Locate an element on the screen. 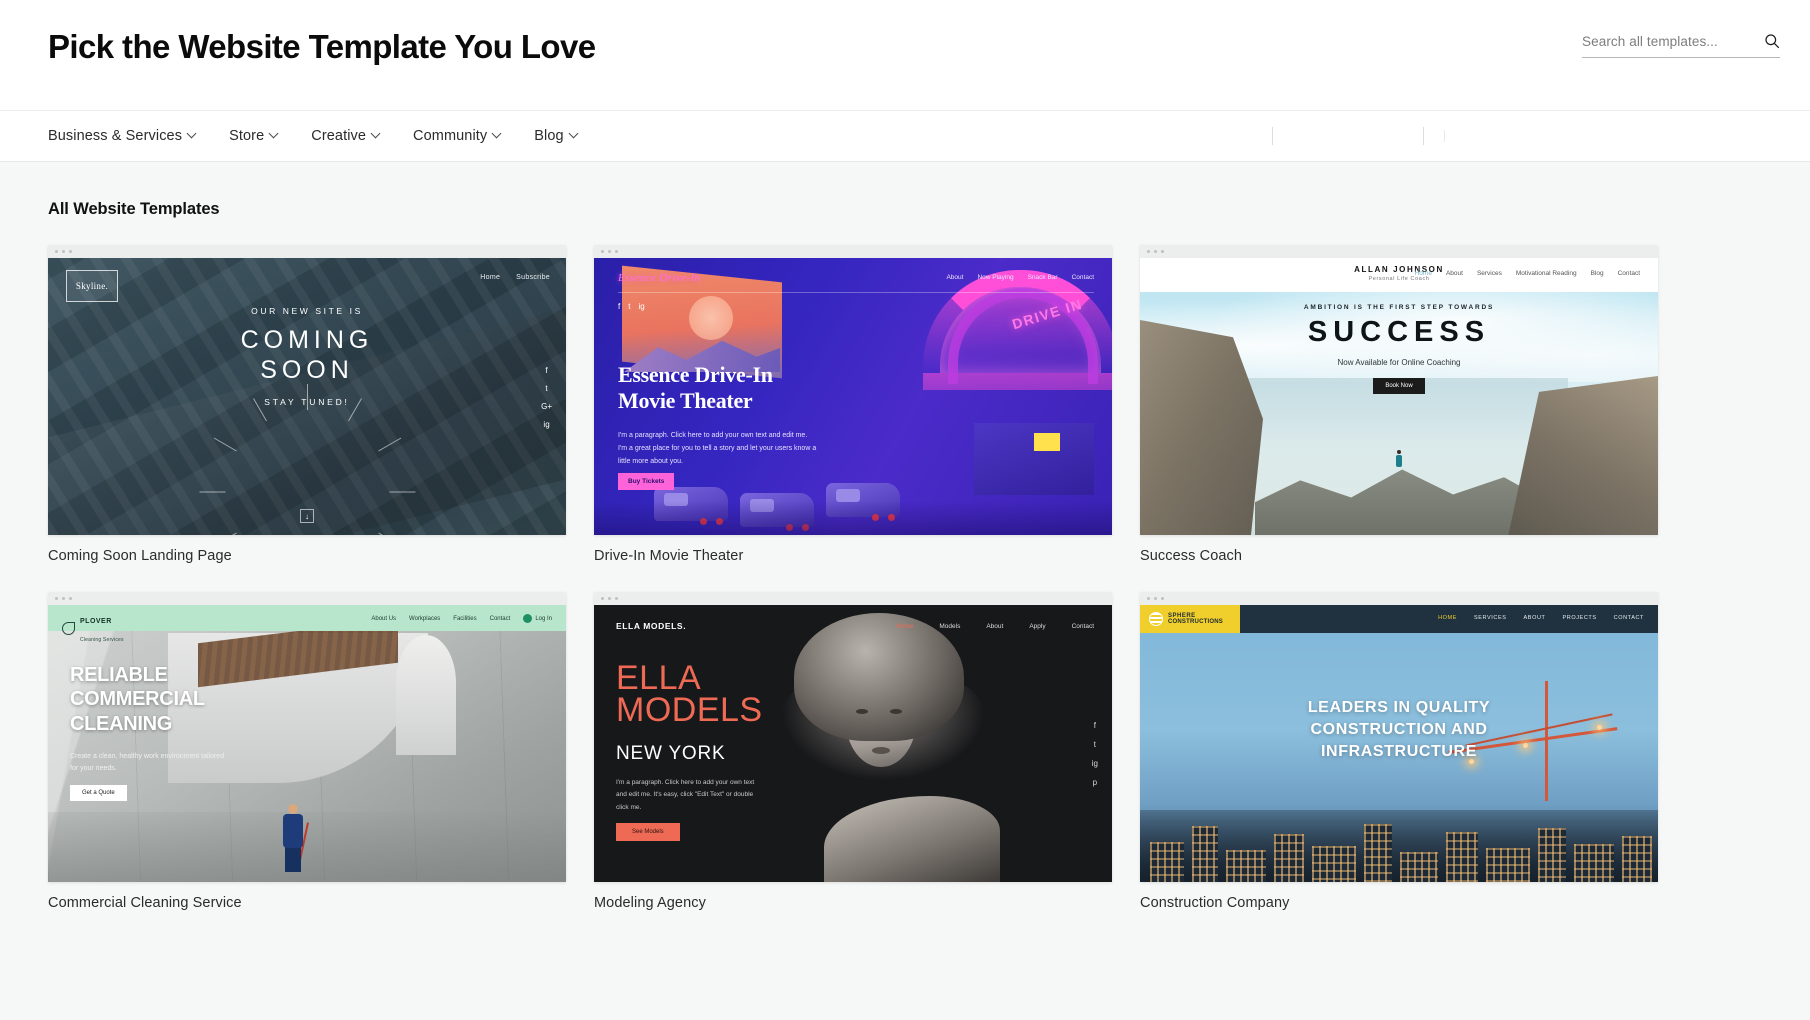  nav-divider is located at coordinates (1423, 136).